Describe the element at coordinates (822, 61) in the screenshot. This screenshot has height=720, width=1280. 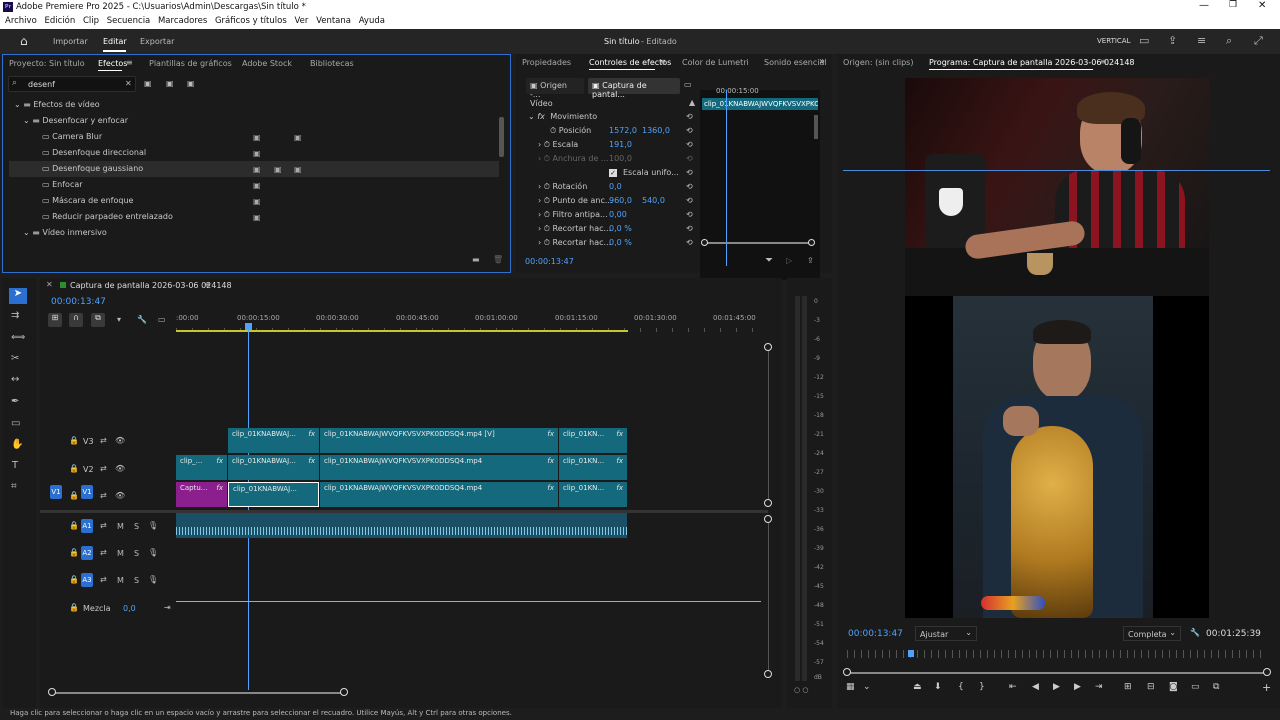
I see `more-tabs-icon: »` at that location.